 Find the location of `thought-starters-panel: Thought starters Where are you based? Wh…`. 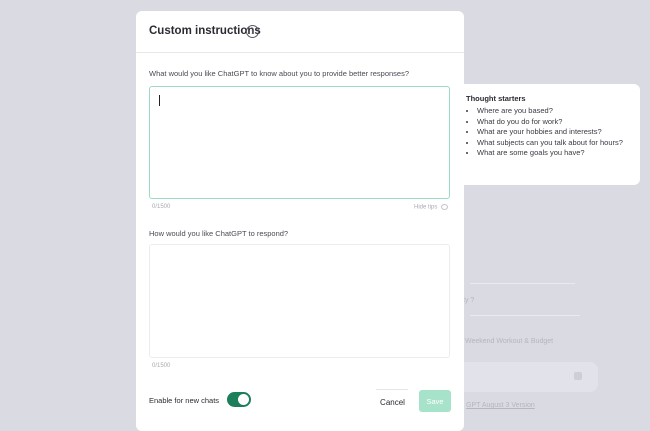

thought-starters-panel: Thought starters Where are you based? Wh… is located at coordinates (548, 134).